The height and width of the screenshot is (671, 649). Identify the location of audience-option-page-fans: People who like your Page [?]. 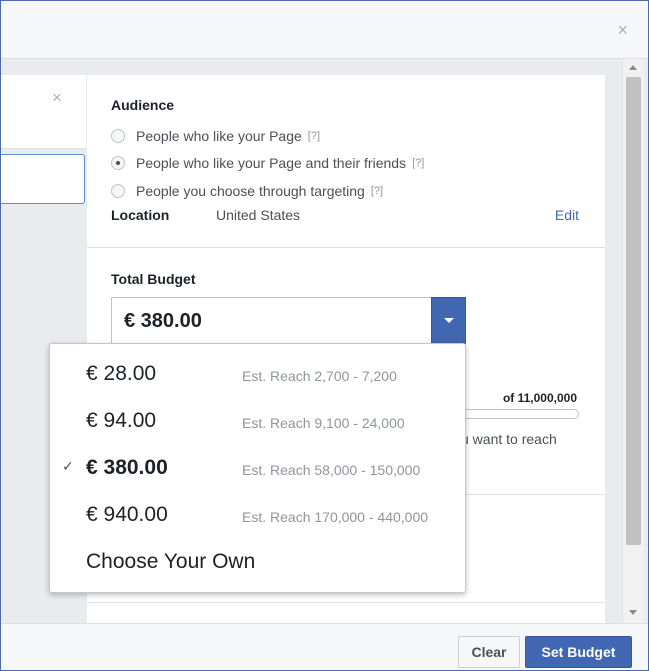
(215, 136).